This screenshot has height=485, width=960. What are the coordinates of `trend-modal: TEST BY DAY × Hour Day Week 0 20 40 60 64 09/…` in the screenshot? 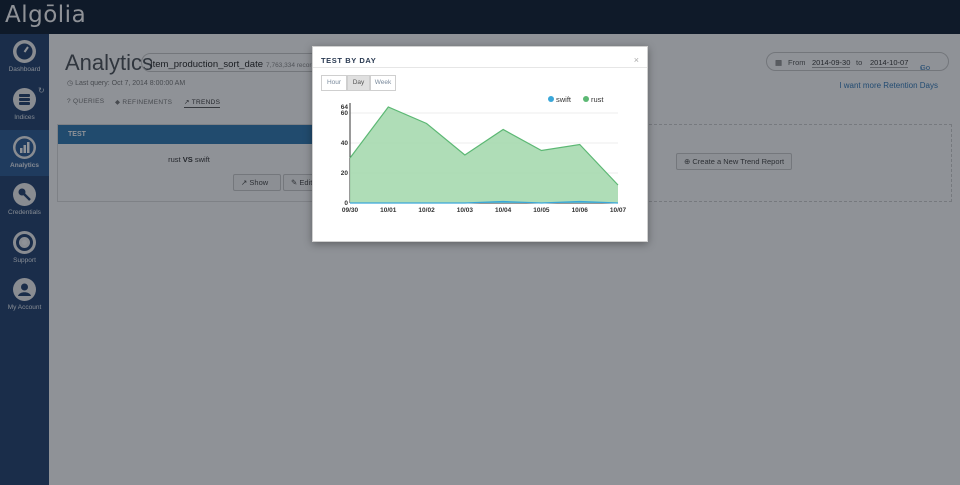 It's located at (480, 144).